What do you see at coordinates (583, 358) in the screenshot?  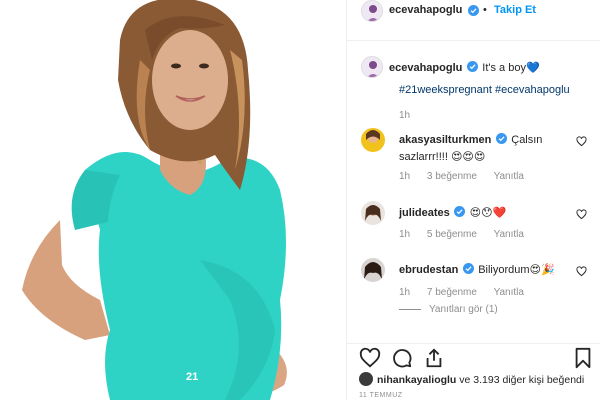 I see `save-bookmark-icon` at bounding box center [583, 358].